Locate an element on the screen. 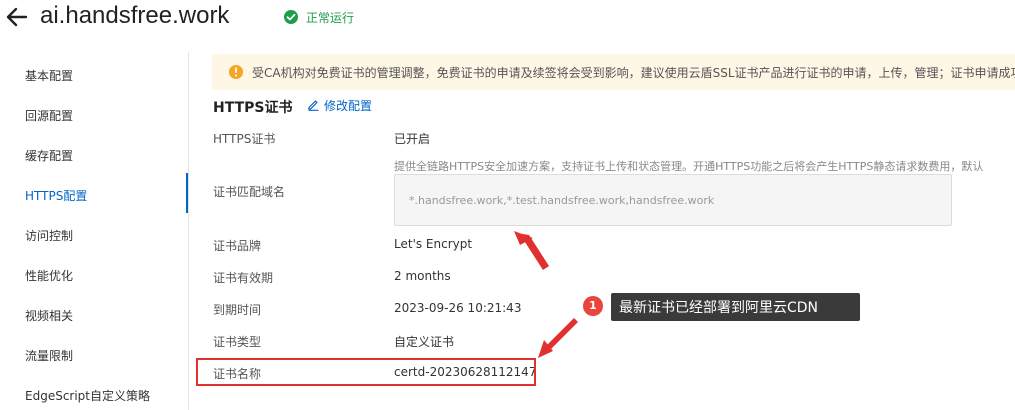  expiry-value: 2023-09-26 10:21:43 is located at coordinates (458, 308).